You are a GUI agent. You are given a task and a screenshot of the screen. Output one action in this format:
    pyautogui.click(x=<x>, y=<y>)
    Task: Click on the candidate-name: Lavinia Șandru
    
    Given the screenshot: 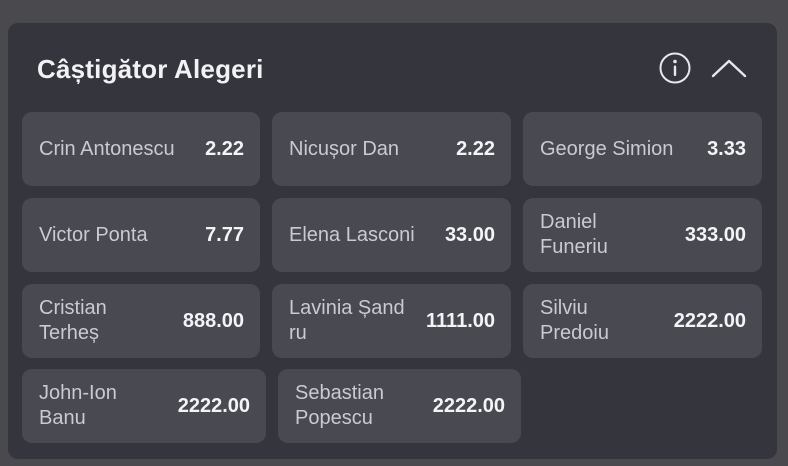 What is the action you would take?
    pyautogui.click(x=347, y=320)
    